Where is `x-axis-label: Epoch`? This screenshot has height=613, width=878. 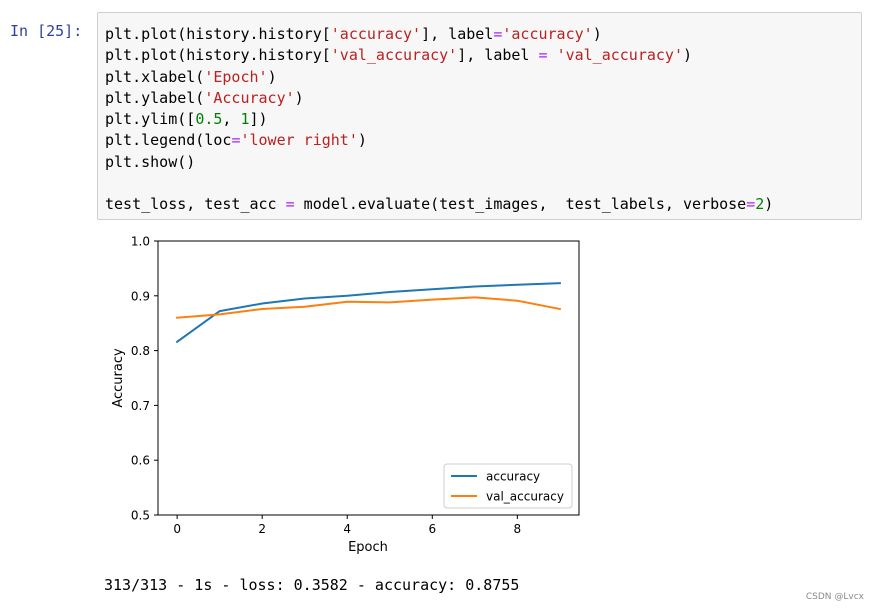
x-axis-label: Epoch is located at coordinates (368, 547).